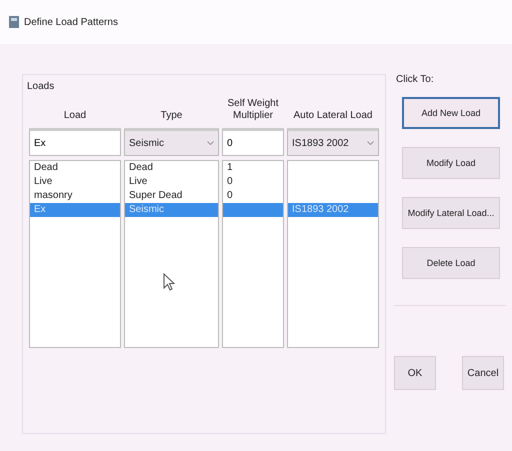 The width and height of the screenshot is (512, 451). What do you see at coordinates (483, 373) in the screenshot?
I see `cancel-button: Cancel` at bounding box center [483, 373].